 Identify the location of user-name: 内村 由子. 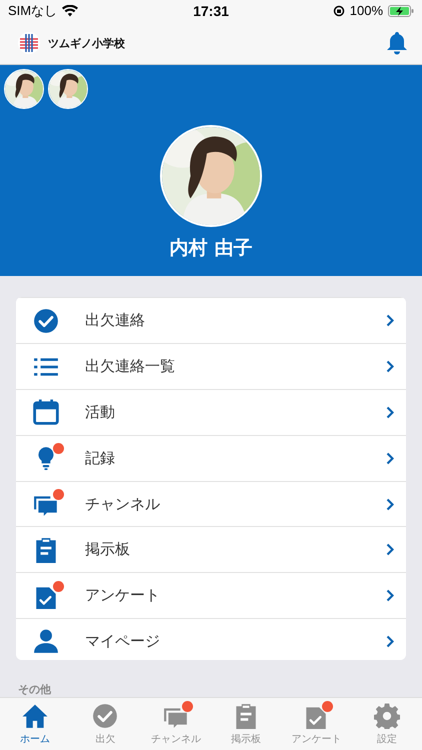
(211, 249).